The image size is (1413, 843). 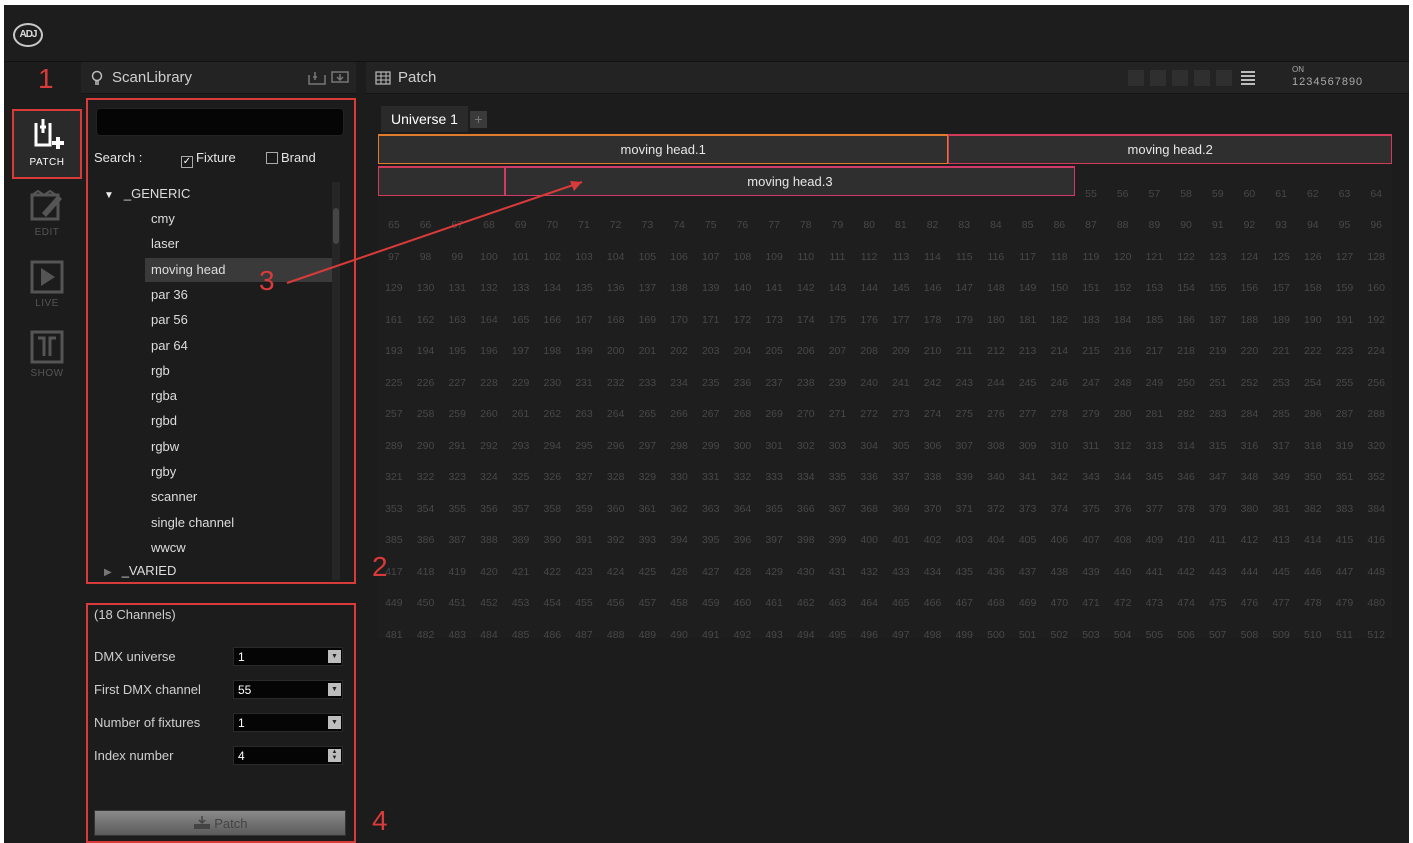 I want to click on dmx-channel-cell: 109, so click(x=774, y=258).